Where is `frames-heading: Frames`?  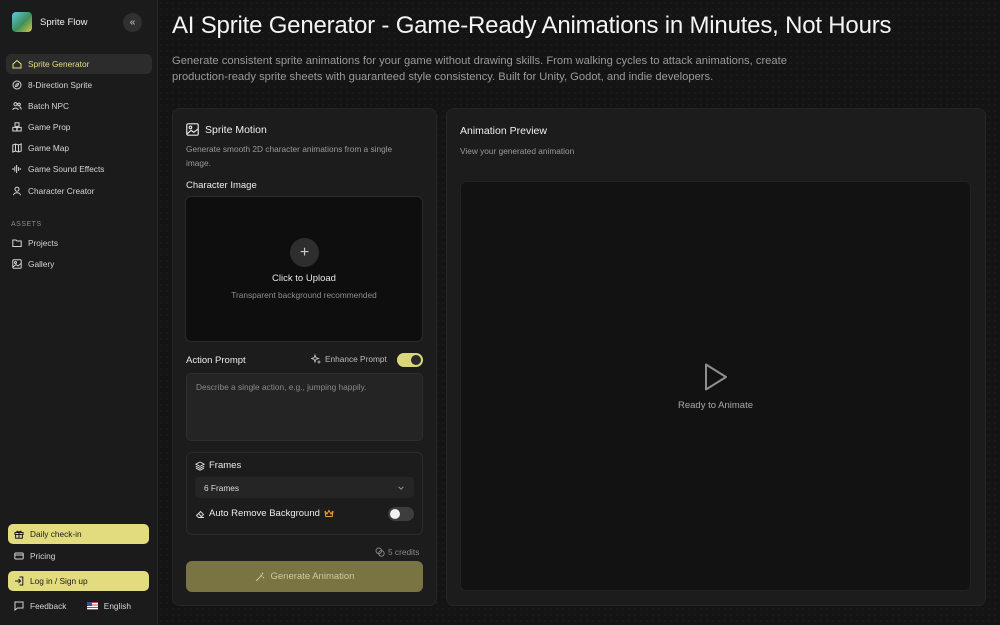 frames-heading: Frames is located at coordinates (218, 465).